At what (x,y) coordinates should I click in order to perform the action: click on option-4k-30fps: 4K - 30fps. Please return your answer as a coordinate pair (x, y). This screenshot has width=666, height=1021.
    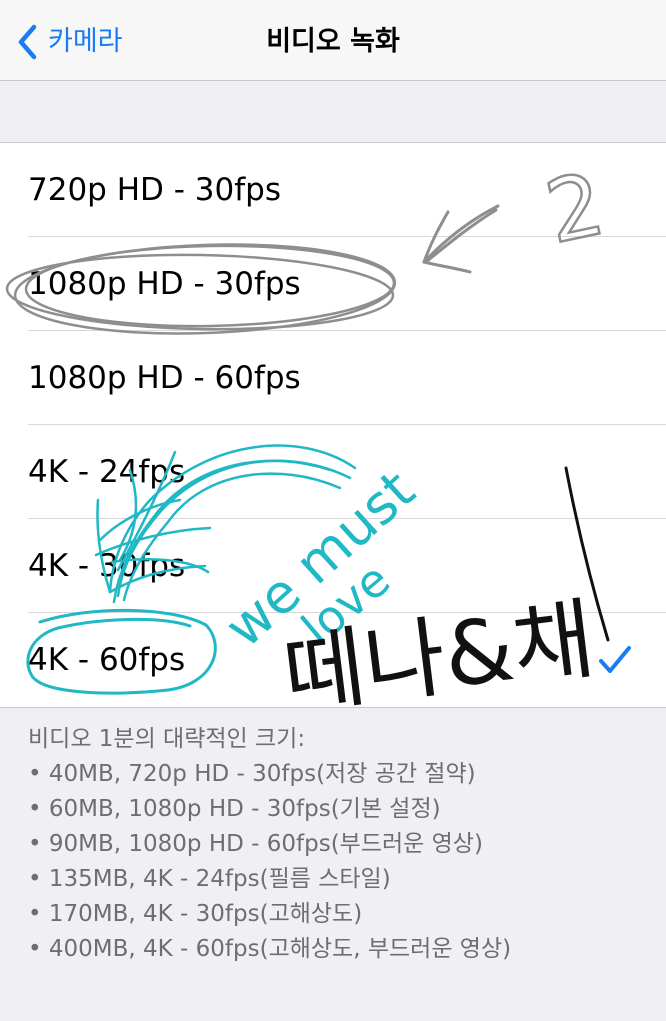
    Looking at the image, I should click on (333, 566).